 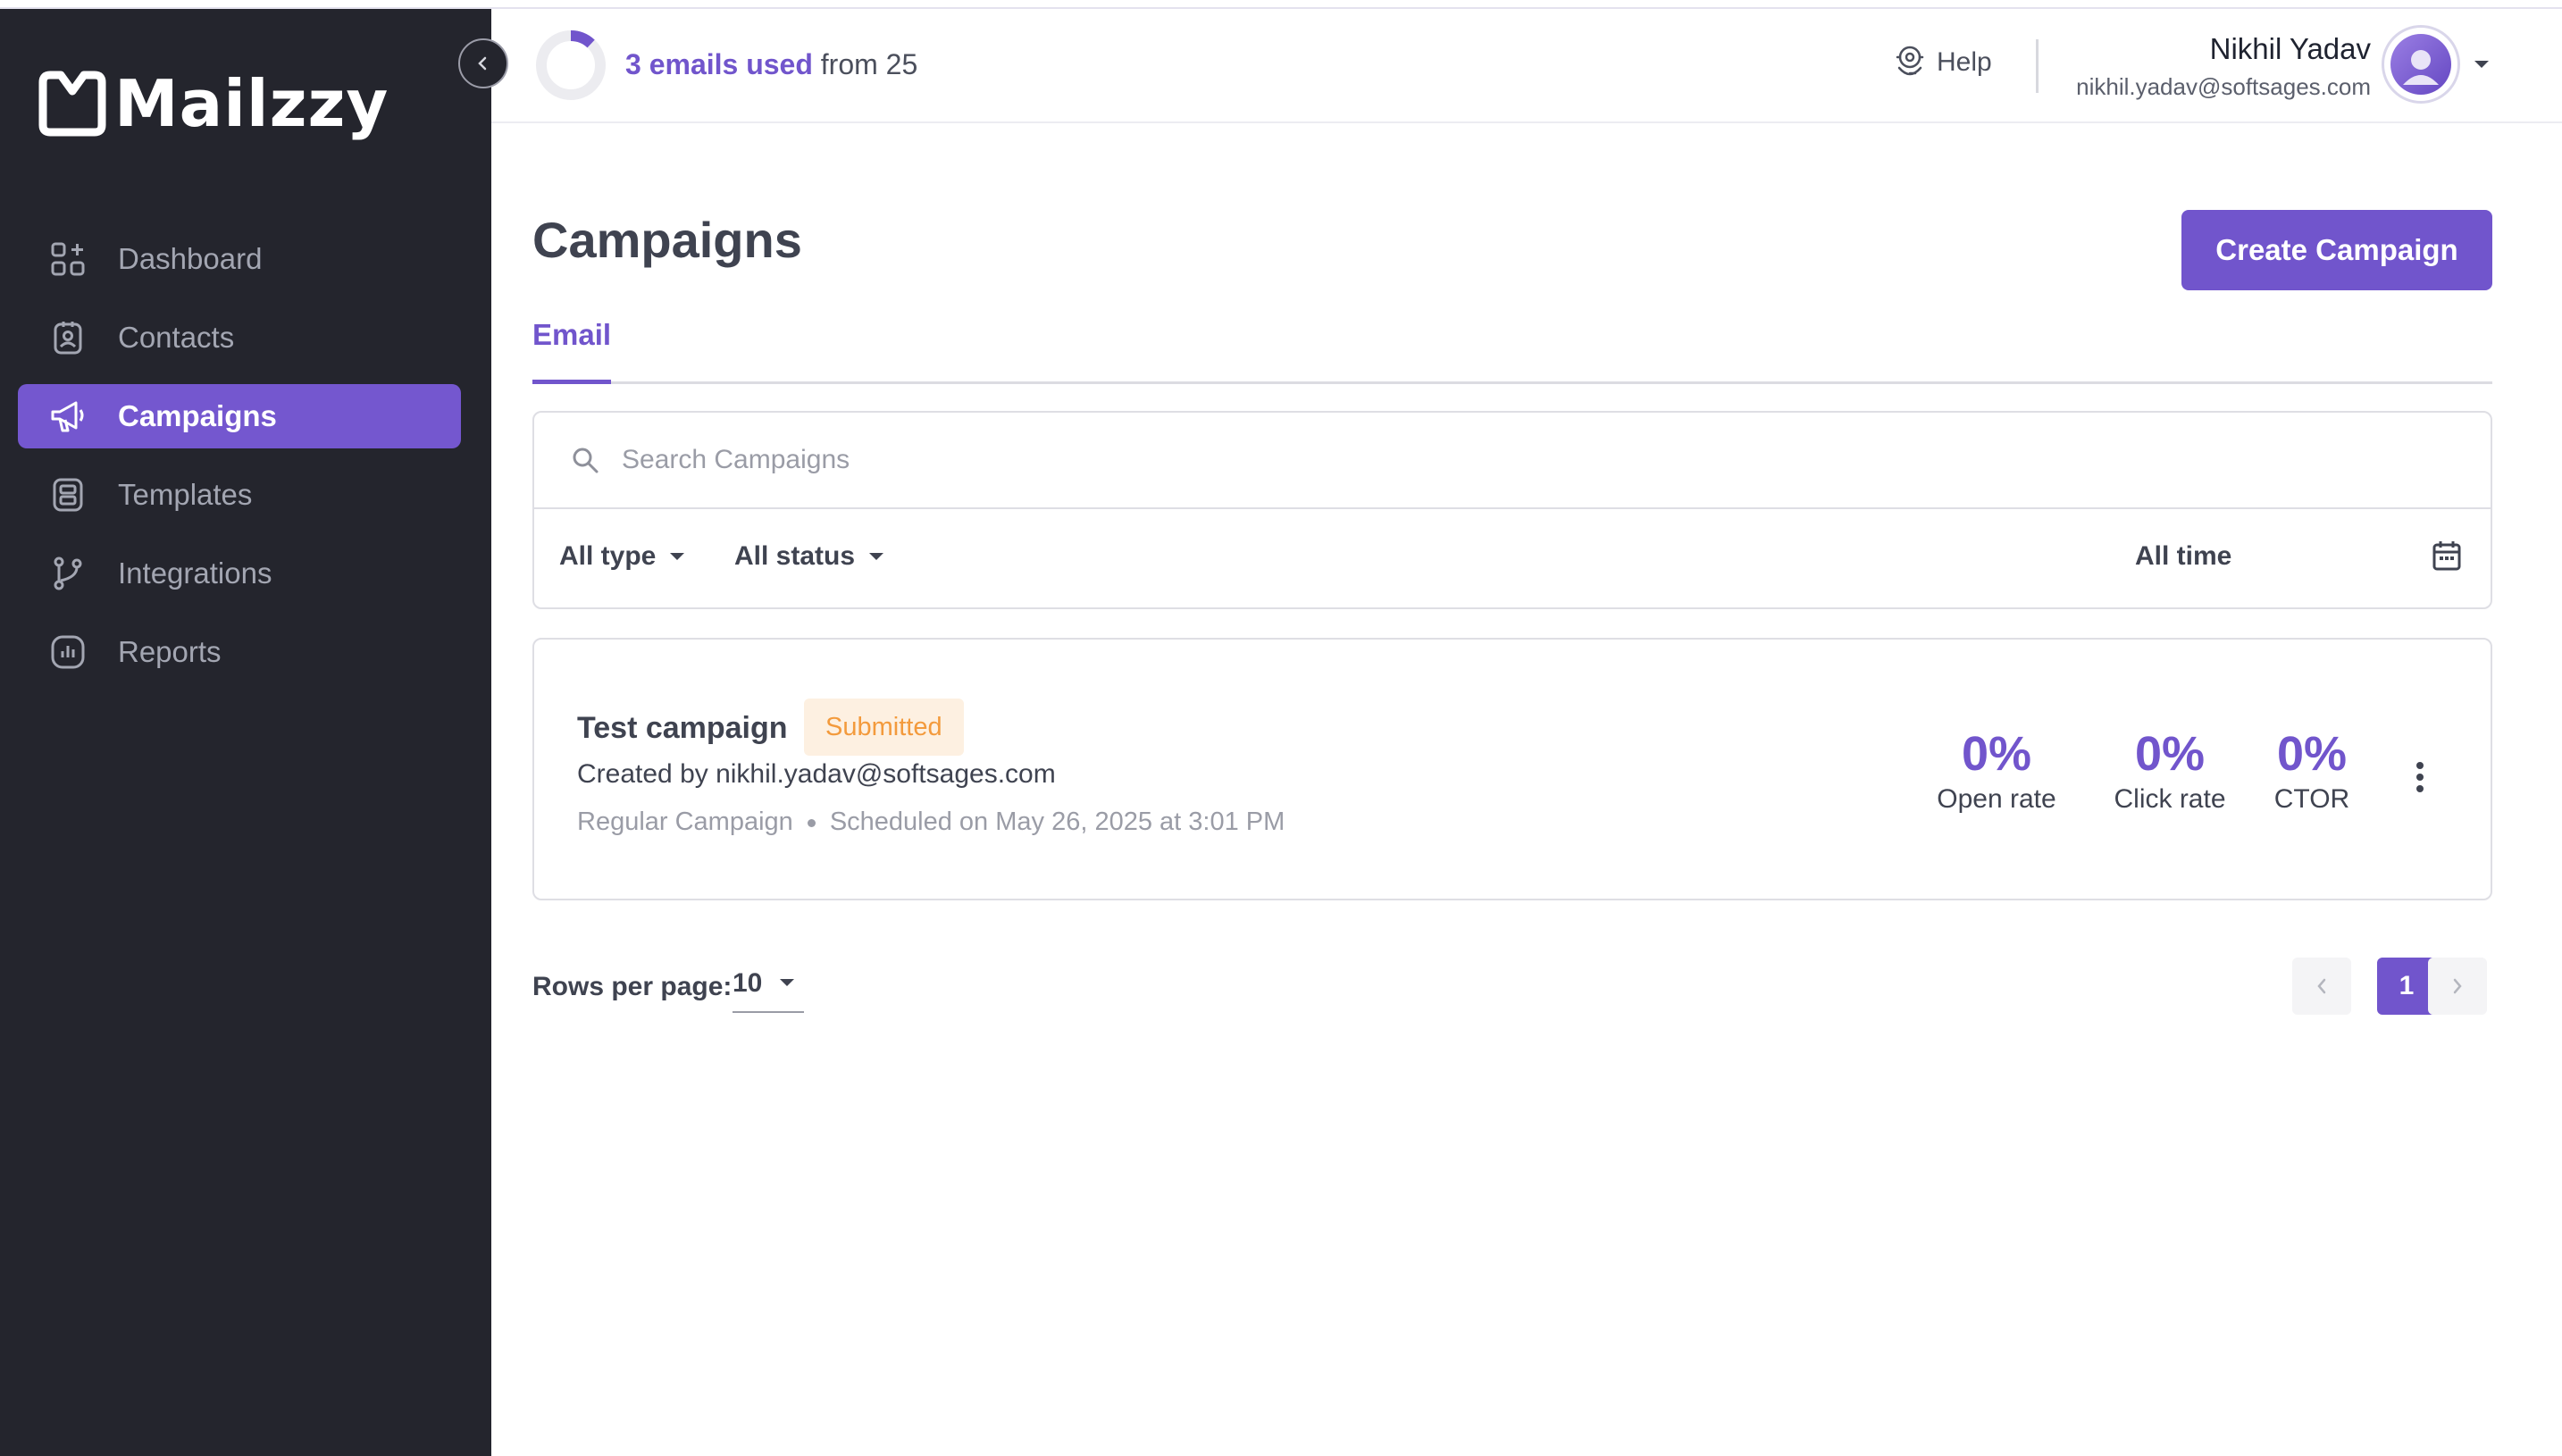 I want to click on time-filter: All time, so click(x=2183, y=556).